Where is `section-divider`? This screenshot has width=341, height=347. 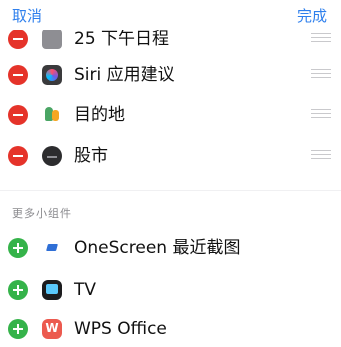
section-divider is located at coordinates (170, 190).